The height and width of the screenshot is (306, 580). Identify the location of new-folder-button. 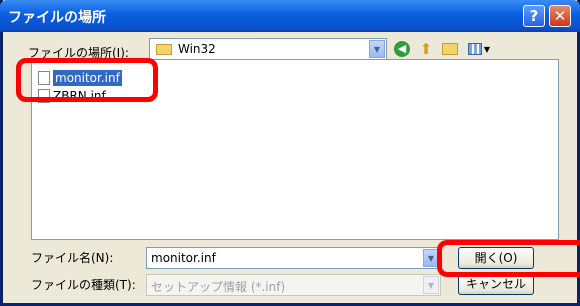
(450, 49).